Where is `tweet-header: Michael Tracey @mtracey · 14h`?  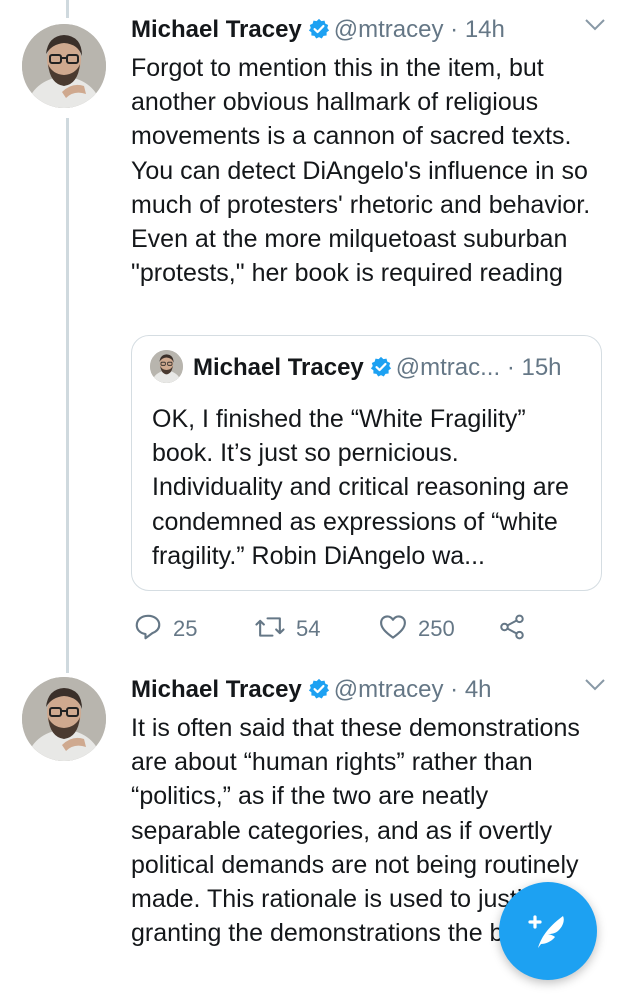 tweet-header: Michael Tracey @mtracey · 14h is located at coordinates (367, 31).